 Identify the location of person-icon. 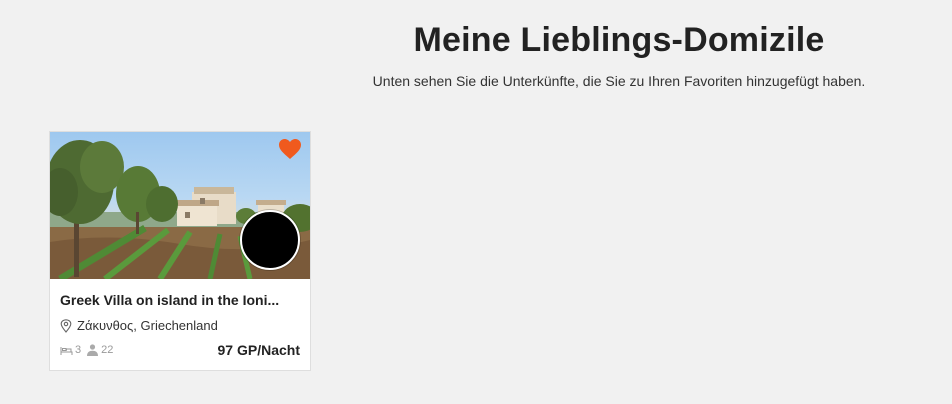
(93, 350).